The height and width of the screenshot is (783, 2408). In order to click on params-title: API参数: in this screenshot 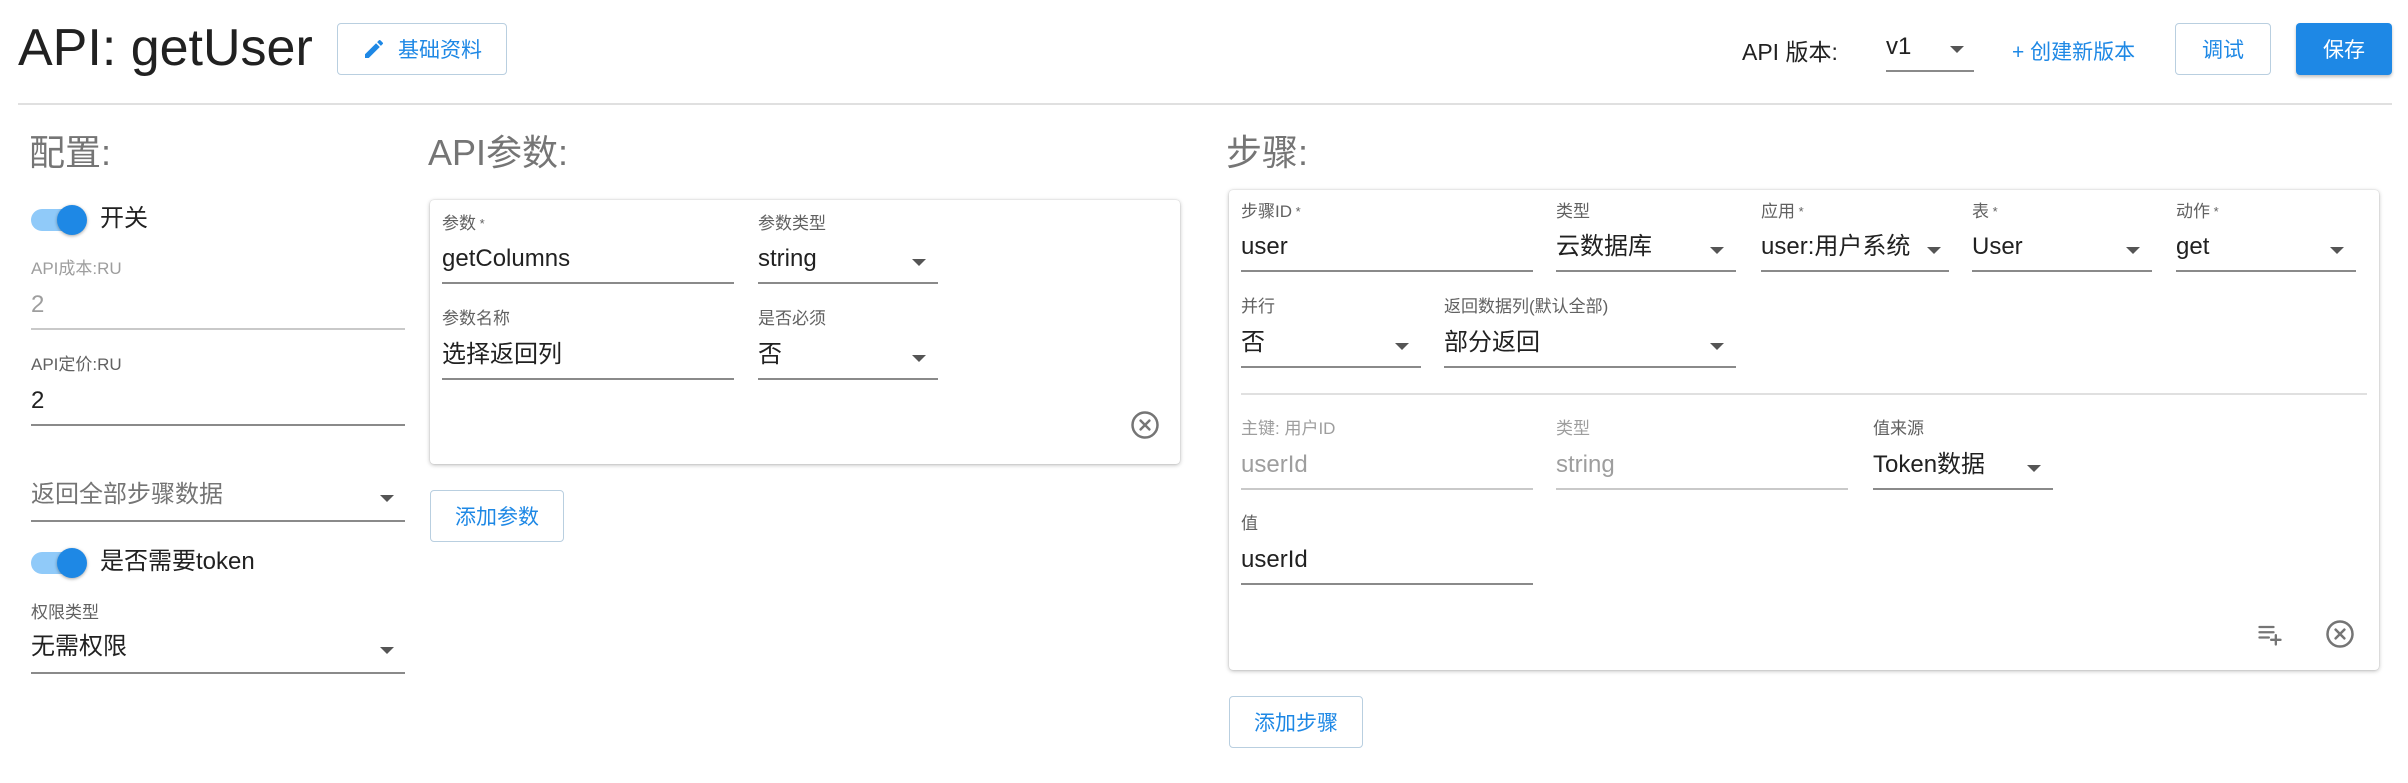, I will do `click(498, 152)`.